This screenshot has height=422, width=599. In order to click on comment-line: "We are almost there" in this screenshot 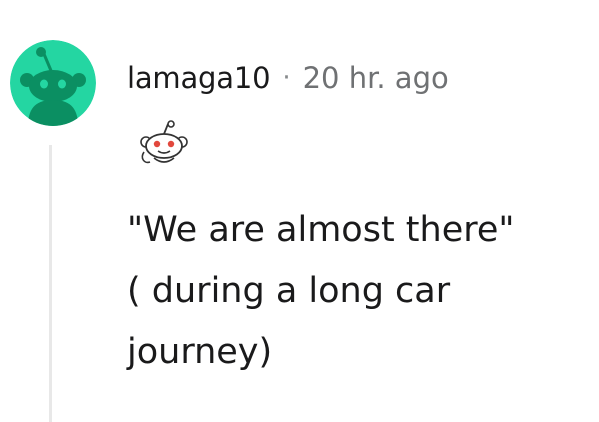, I will do `click(321, 230)`.